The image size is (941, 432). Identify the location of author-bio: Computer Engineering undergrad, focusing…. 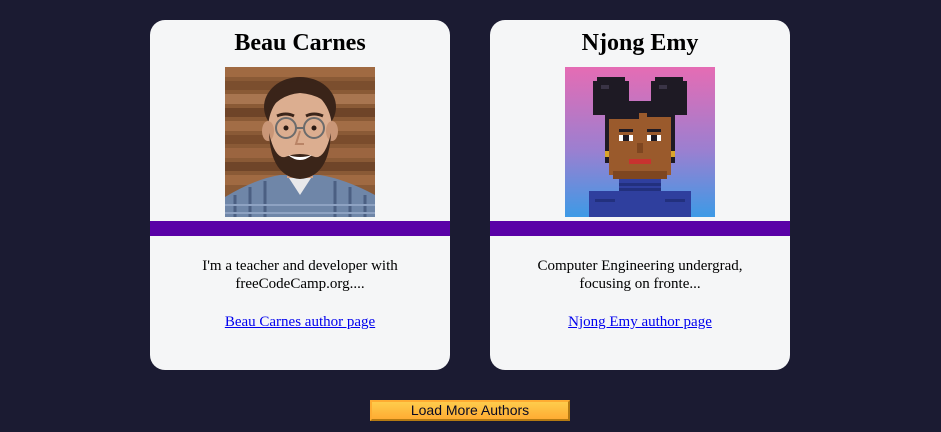
(640, 275).